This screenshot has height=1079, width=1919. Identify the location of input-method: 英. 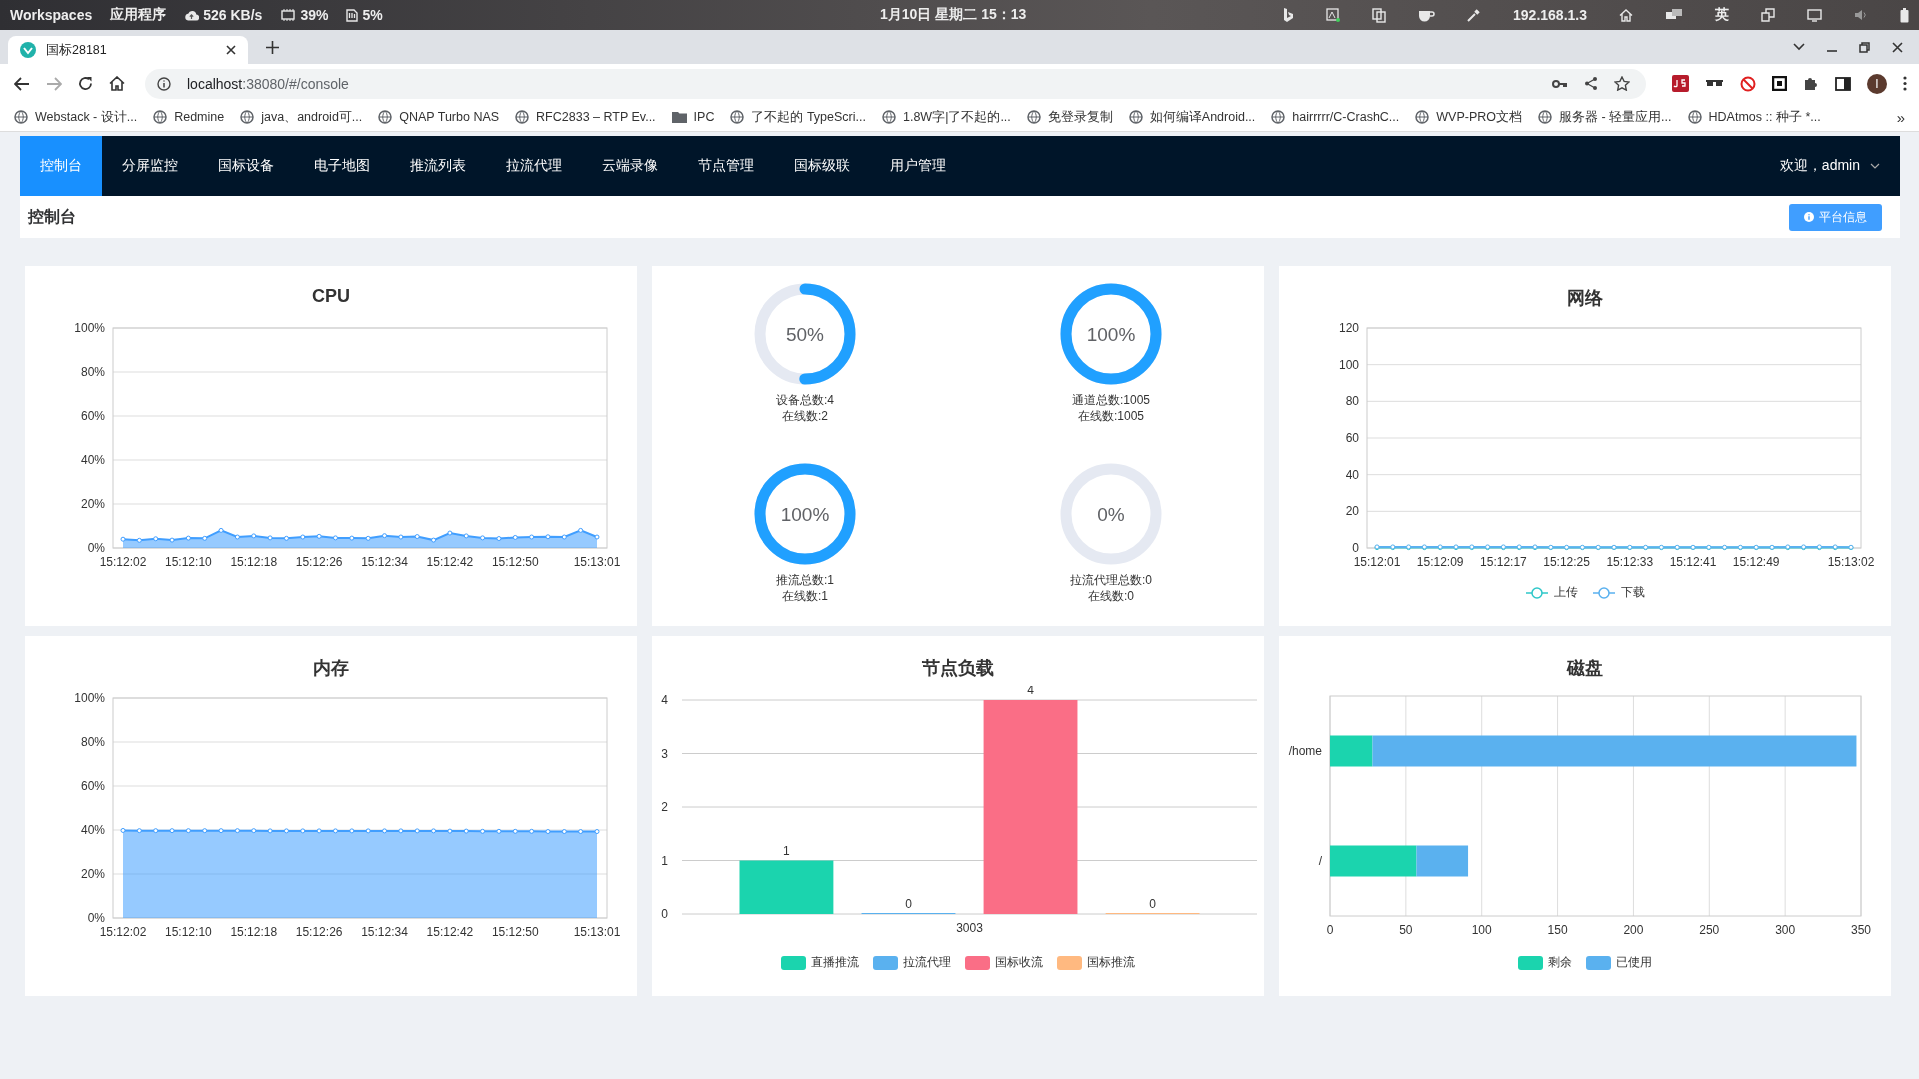
(1722, 15).